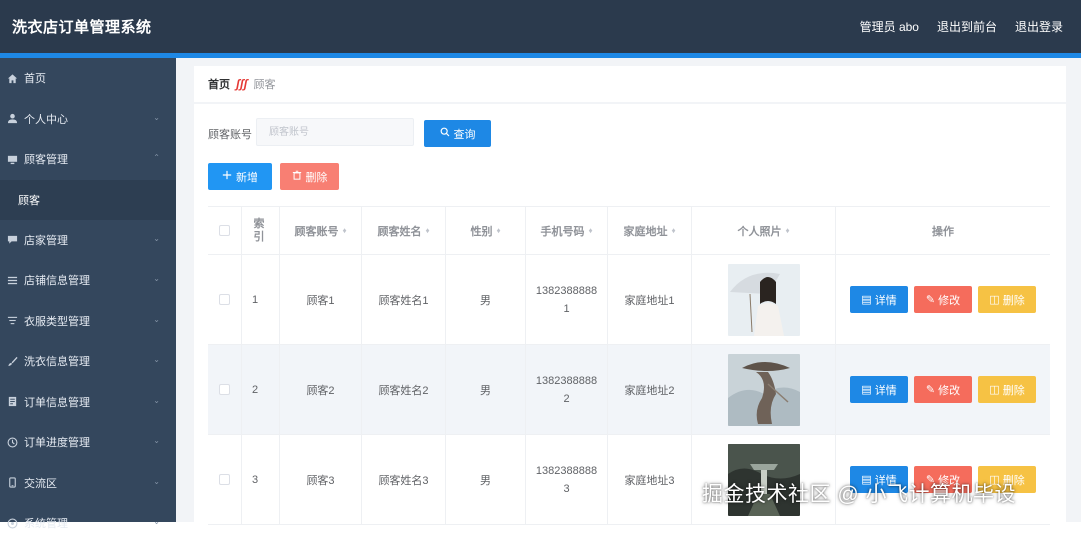 The image size is (1081, 544). I want to click on sex-cell: 男, so click(486, 299).